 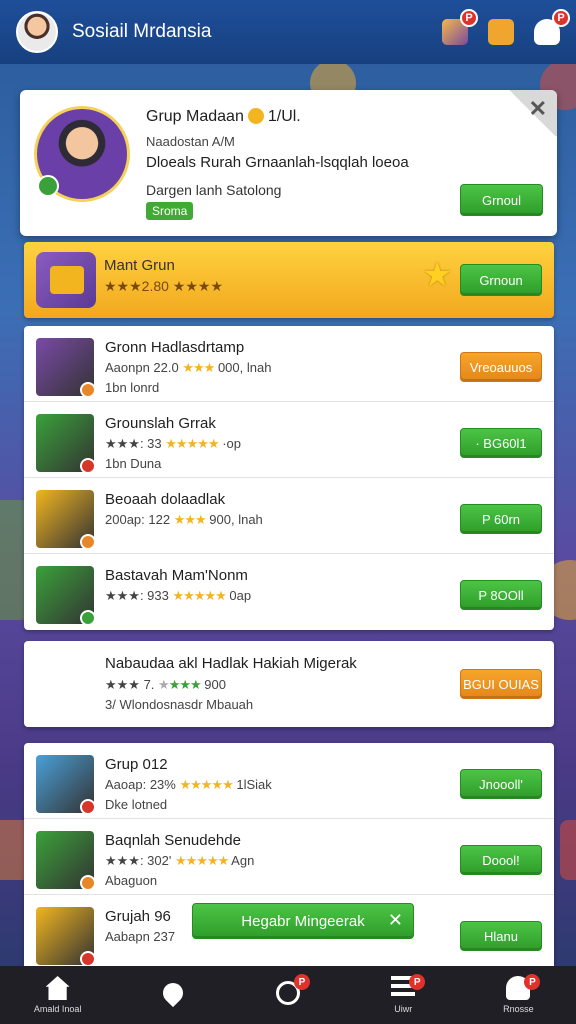 I want to click on item-title: Grujah 96, so click(x=138, y=916).